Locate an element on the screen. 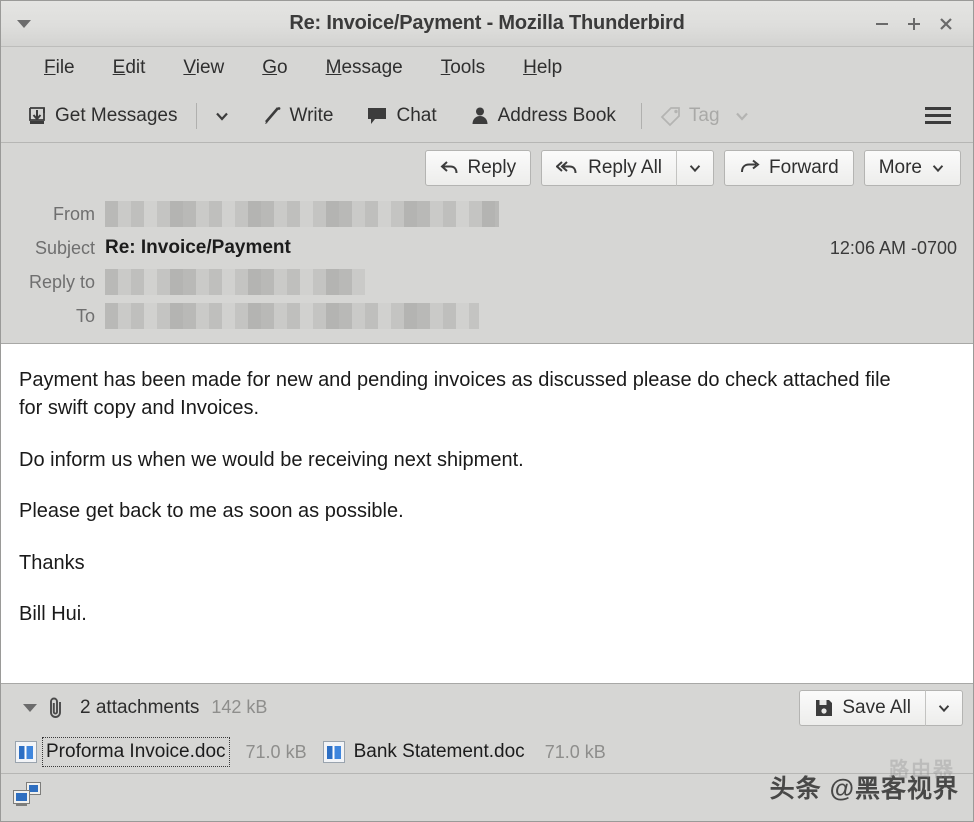  more-button: More is located at coordinates (912, 168).